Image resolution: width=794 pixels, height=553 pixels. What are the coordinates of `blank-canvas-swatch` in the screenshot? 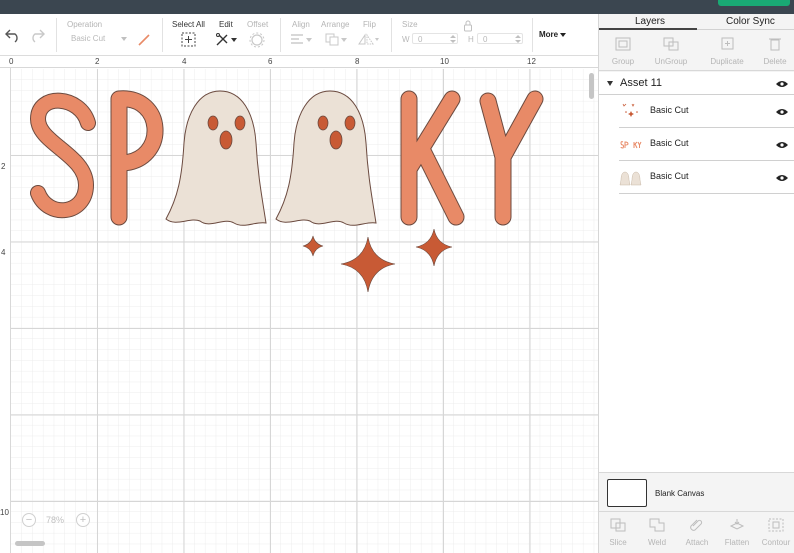 It's located at (627, 493).